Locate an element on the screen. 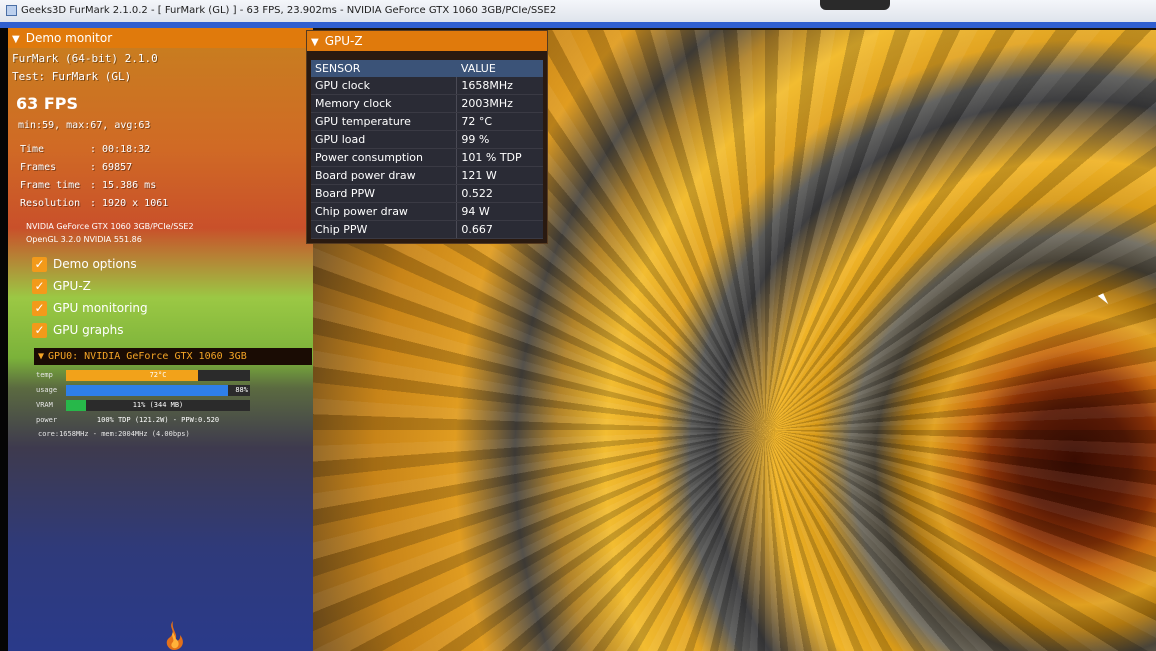  table-row: Chip power draw 94 W is located at coordinates (427, 211).